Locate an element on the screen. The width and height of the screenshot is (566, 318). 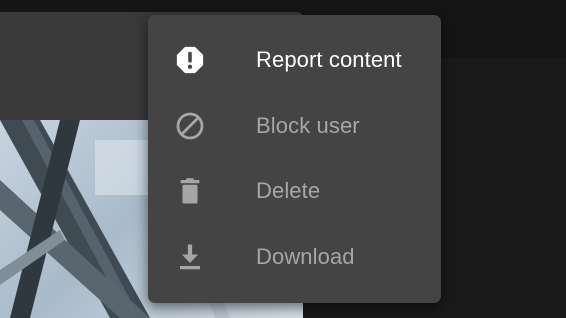
menu-item-delete: Delete is located at coordinates (294, 191).